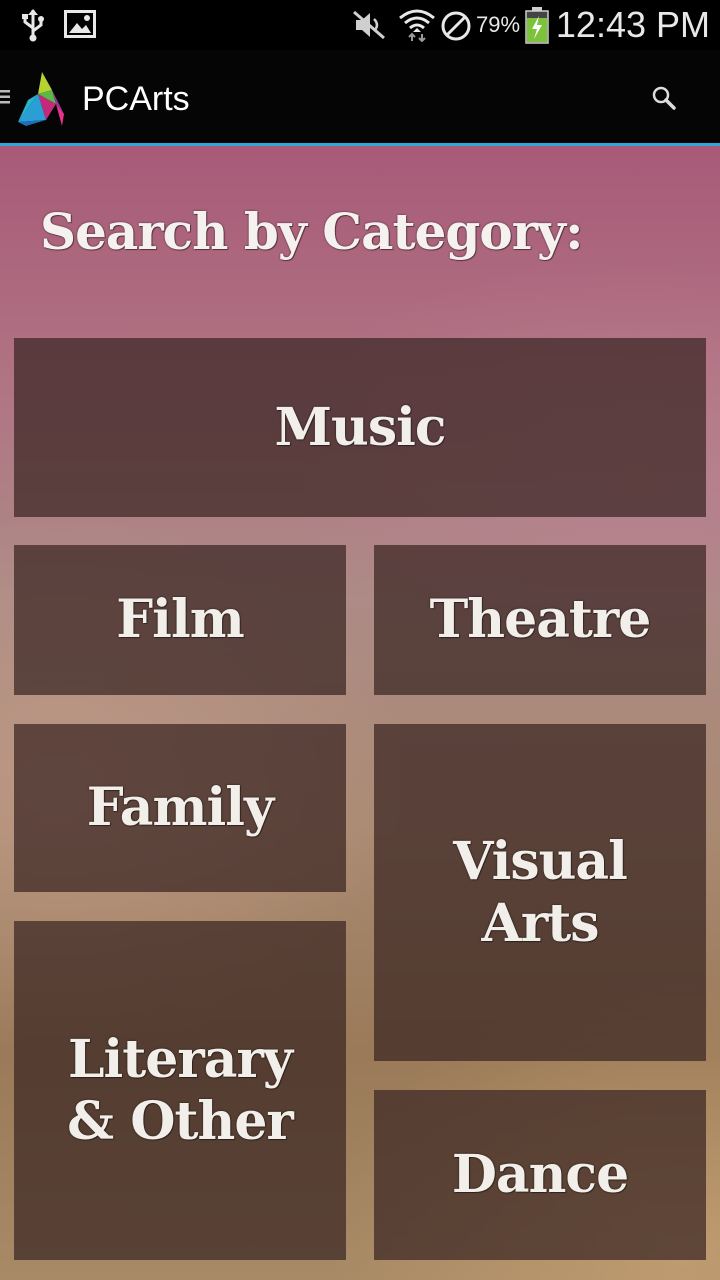 The width and height of the screenshot is (720, 1280). What do you see at coordinates (5, 97) in the screenshot?
I see `drawer-menu-icon` at bounding box center [5, 97].